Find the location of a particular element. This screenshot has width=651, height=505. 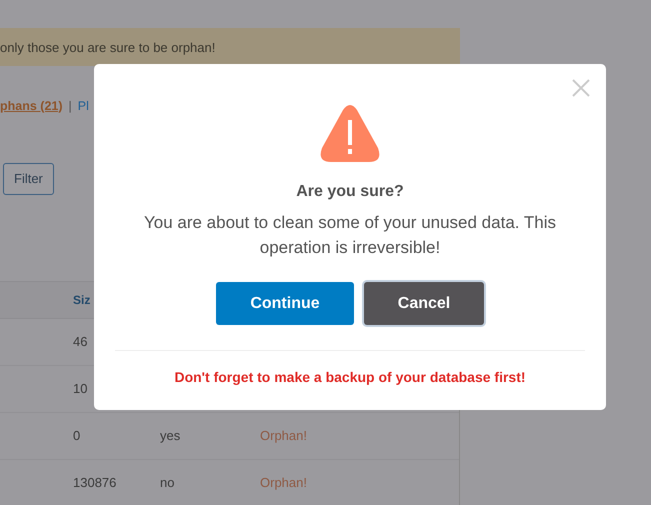

table-cell: 0 is located at coordinates (76, 435).